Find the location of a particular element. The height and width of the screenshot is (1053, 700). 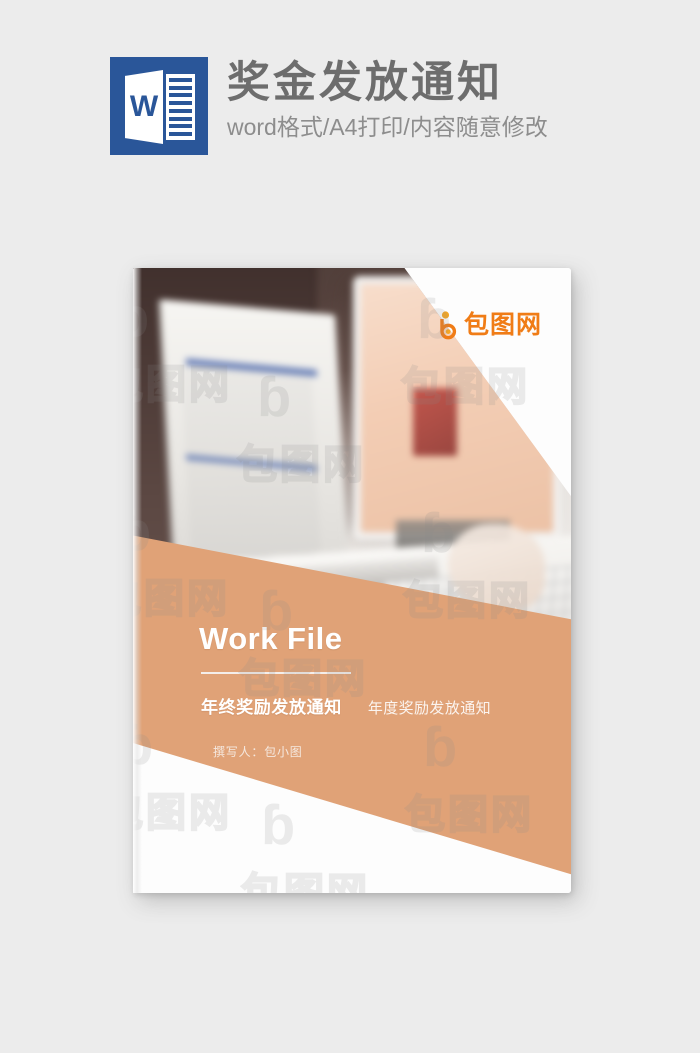

baotu-b-mark-icon is located at coordinates (448, 325).